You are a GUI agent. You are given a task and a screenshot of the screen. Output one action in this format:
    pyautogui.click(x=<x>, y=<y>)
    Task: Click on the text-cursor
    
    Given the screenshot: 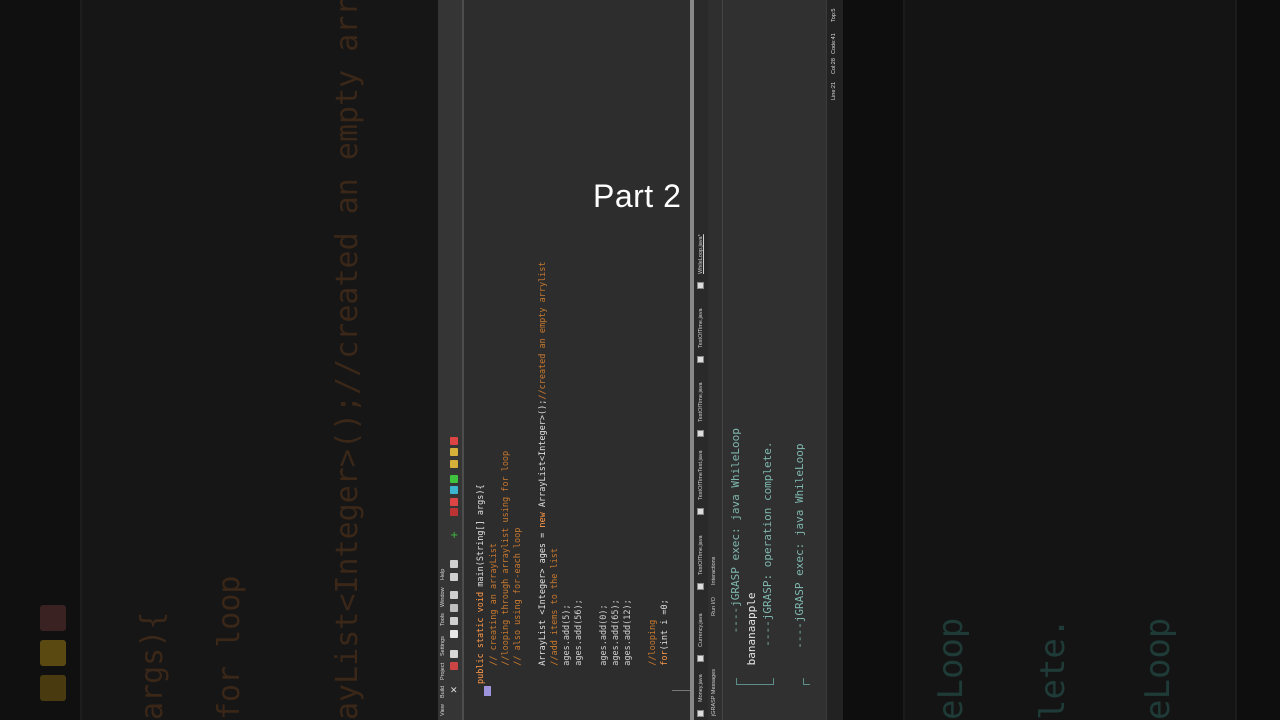 What is the action you would take?
    pyautogui.click(x=487, y=691)
    